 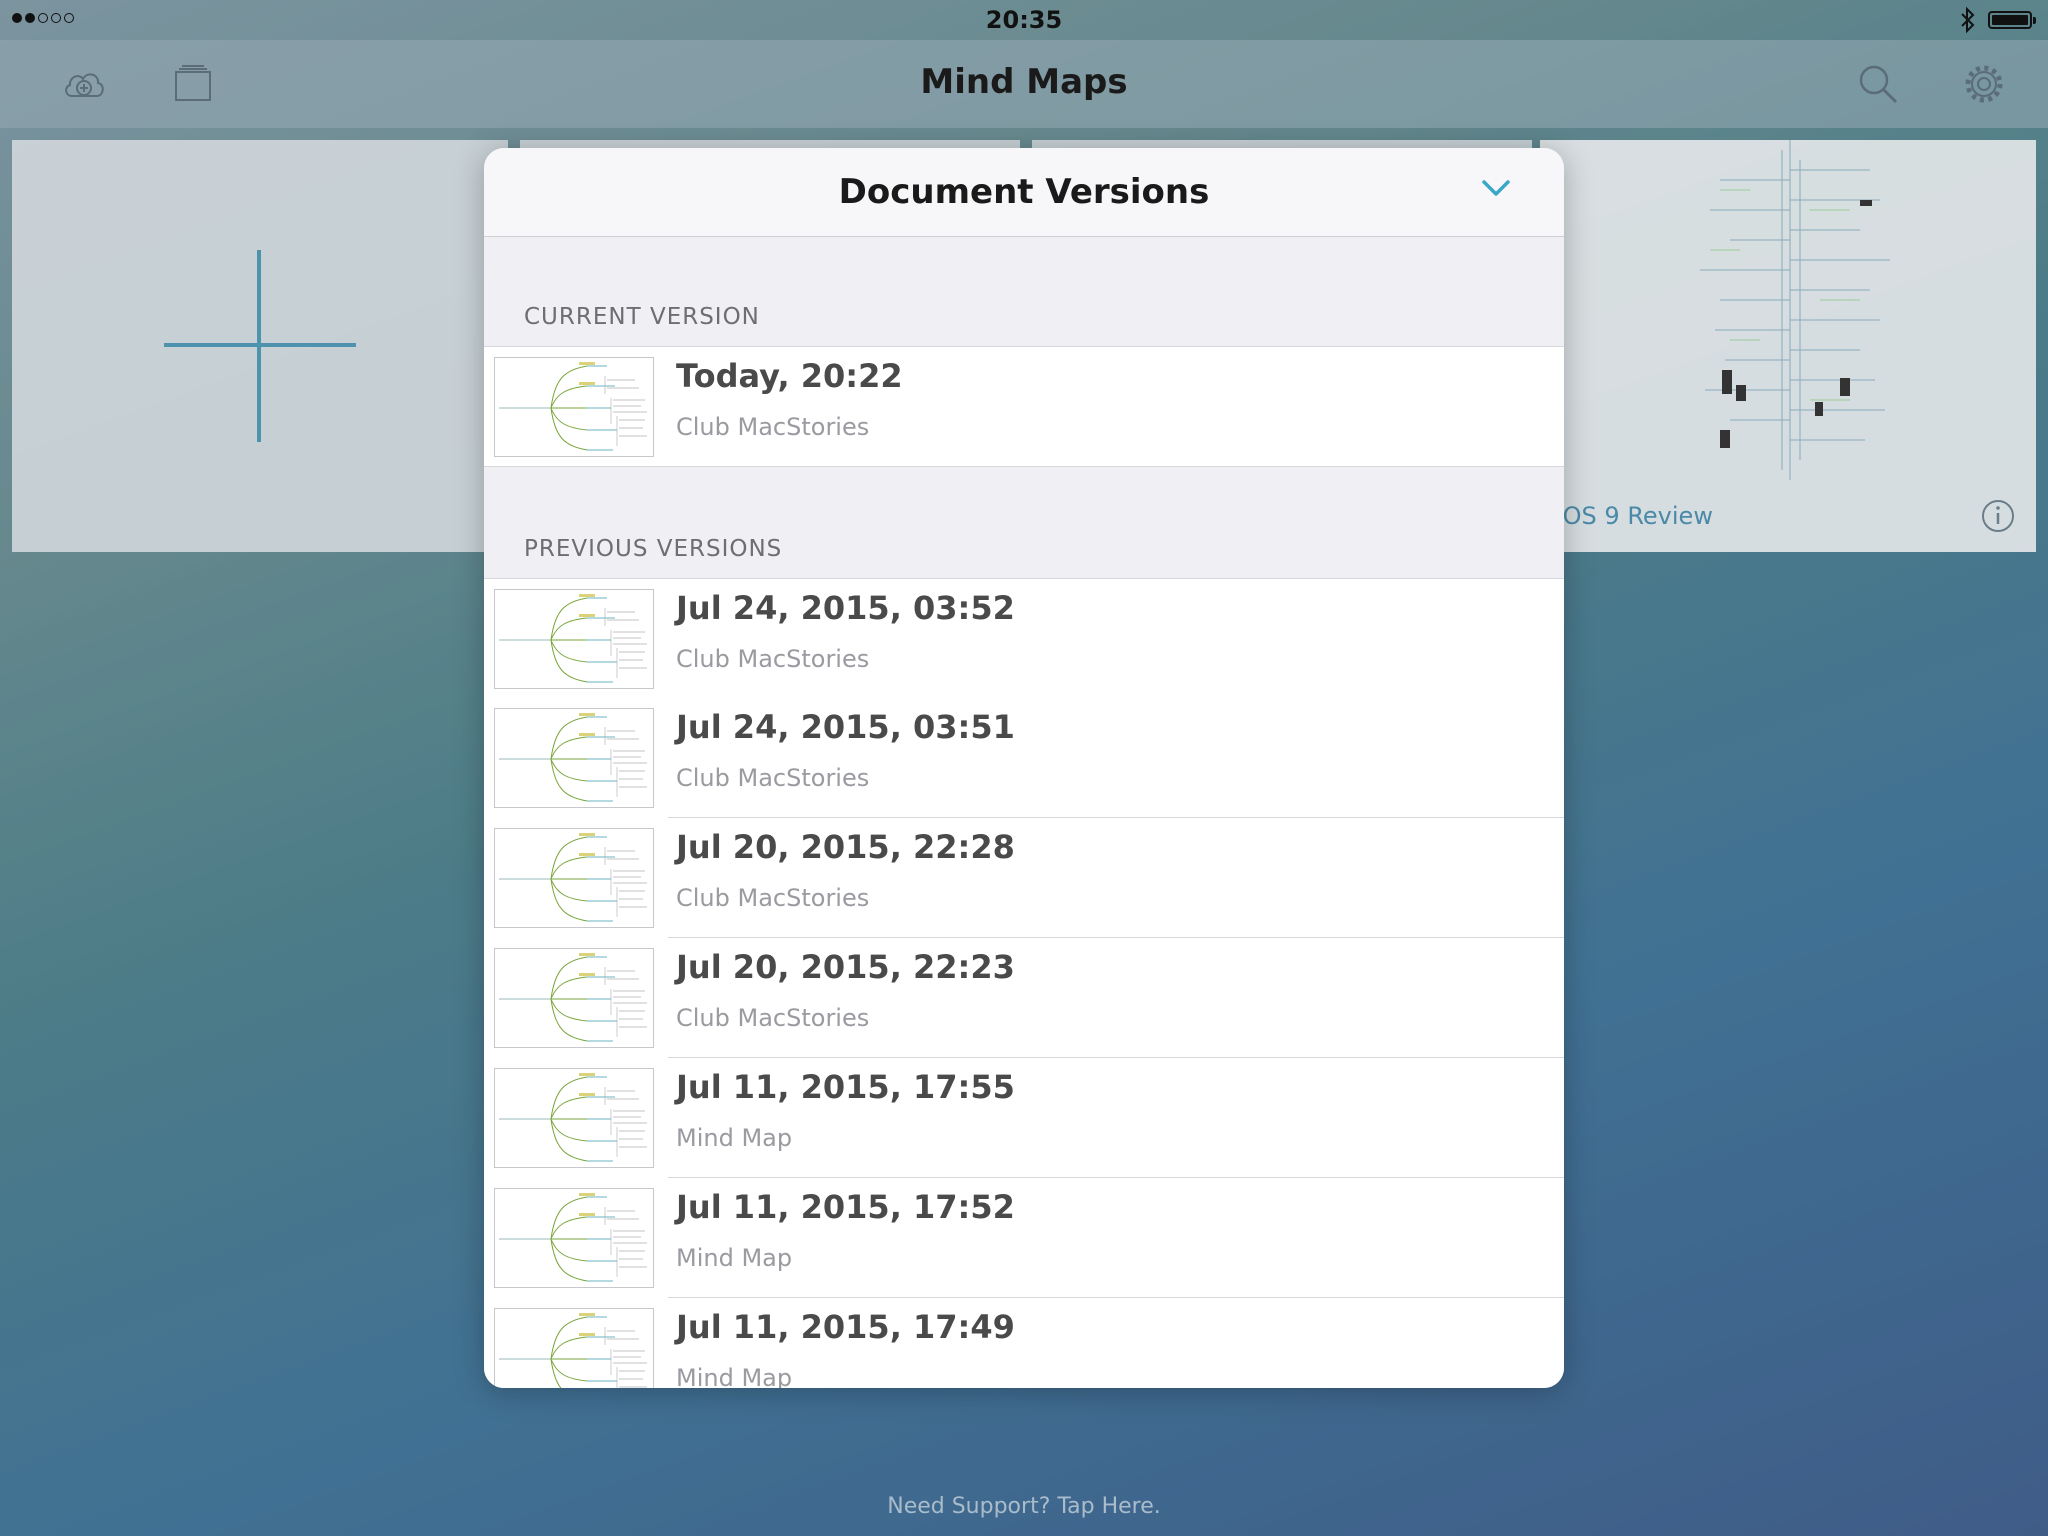 What do you see at coordinates (1024, 1506) in the screenshot?
I see `support-link: Need Support? Tap Here.` at bounding box center [1024, 1506].